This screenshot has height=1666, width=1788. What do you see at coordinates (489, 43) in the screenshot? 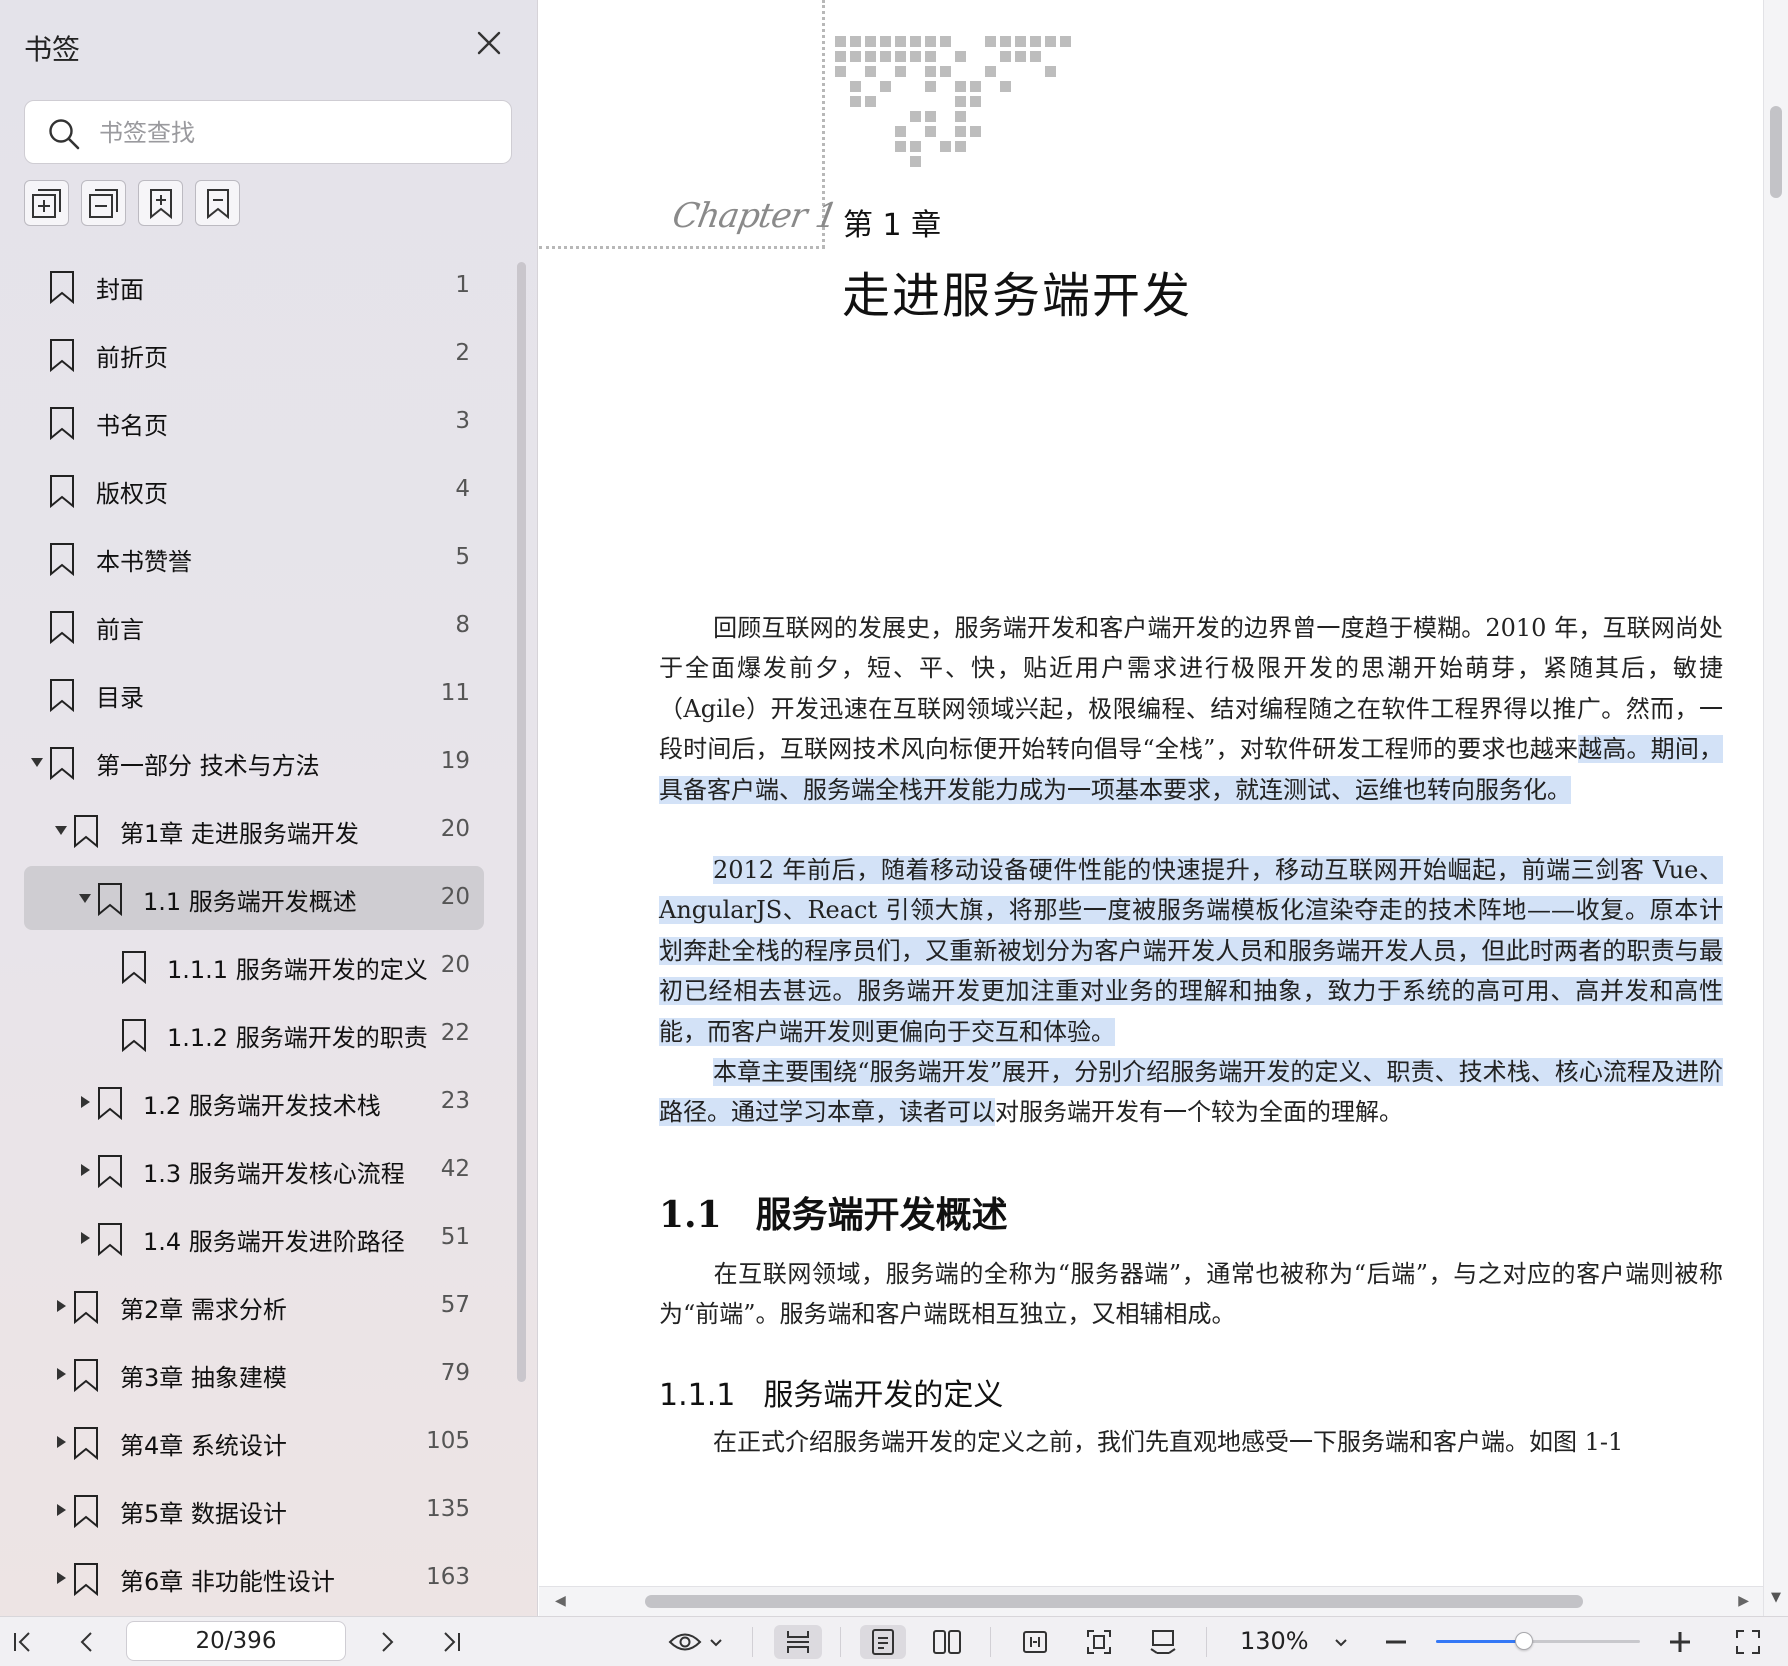
I see `close-icon` at bounding box center [489, 43].